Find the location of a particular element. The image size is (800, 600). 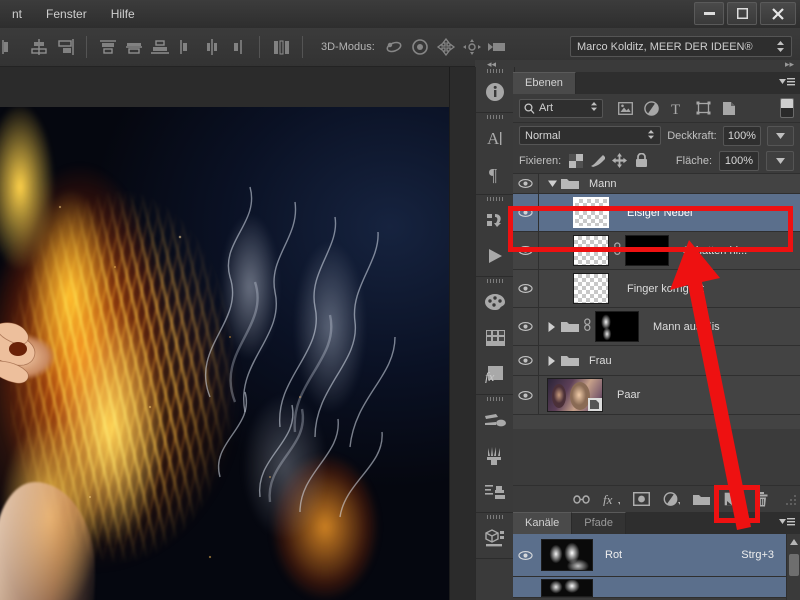

filter-pixel-icon is located at coordinates (625, 108).